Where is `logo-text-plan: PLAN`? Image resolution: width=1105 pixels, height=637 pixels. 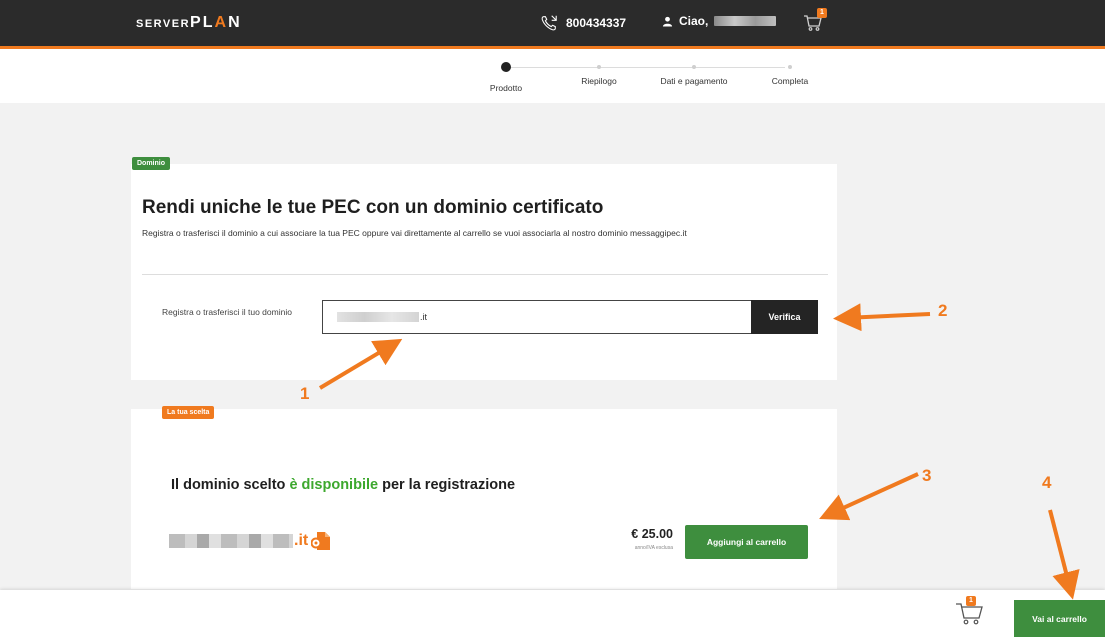 logo-text-plan: PLAN is located at coordinates (216, 22).